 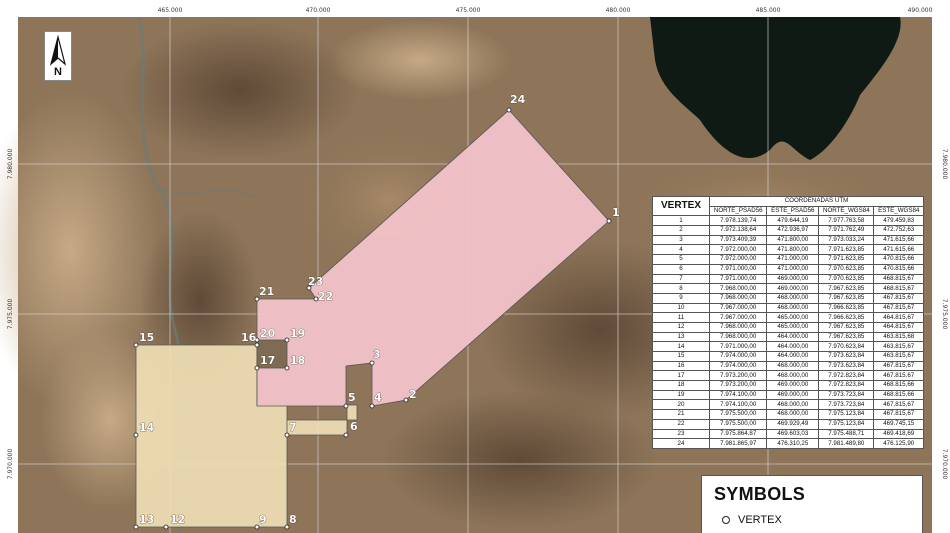 I want to click on vertex-label-4: 4, so click(x=378, y=397).